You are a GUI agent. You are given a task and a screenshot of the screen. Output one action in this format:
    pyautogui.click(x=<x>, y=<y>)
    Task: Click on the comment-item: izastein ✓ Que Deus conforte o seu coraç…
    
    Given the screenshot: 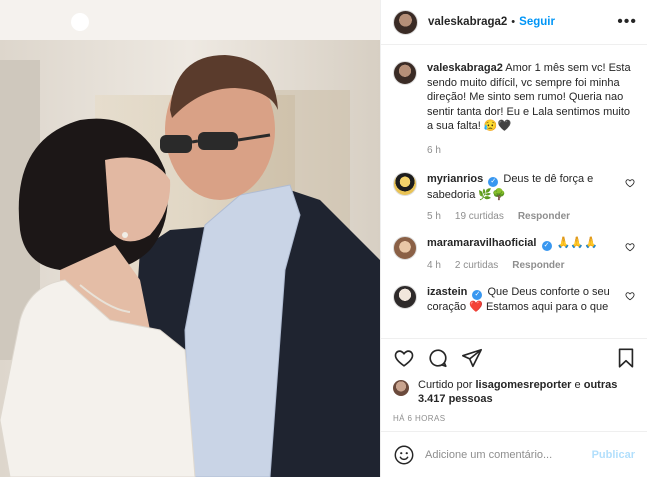 What is the action you would take?
    pyautogui.click(x=515, y=300)
    